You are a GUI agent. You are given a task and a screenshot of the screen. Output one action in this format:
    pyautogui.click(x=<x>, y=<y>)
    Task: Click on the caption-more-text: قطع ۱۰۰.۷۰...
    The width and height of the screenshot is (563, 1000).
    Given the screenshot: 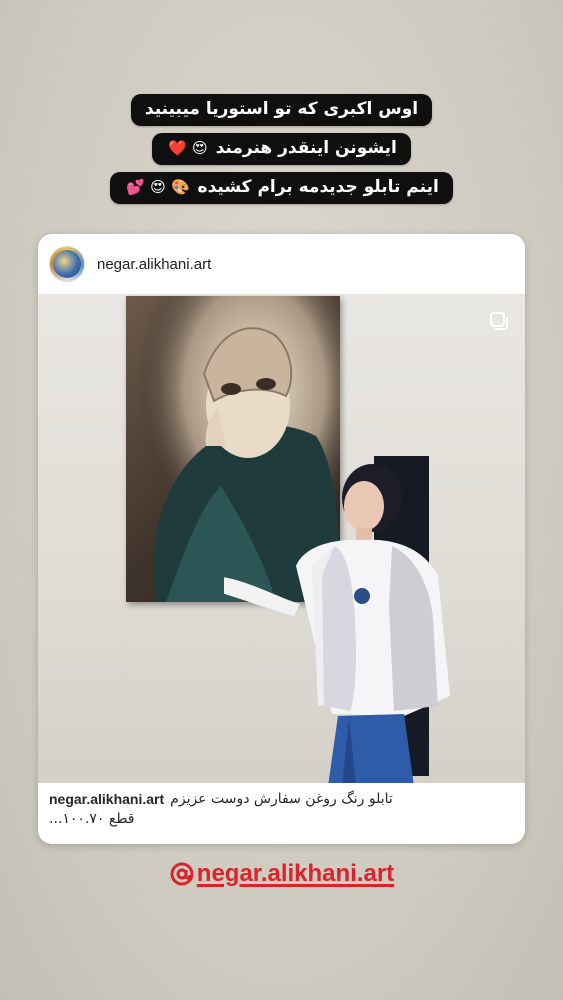 What is the action you would take?
    pyautogui.click(x=92, y=819)
    